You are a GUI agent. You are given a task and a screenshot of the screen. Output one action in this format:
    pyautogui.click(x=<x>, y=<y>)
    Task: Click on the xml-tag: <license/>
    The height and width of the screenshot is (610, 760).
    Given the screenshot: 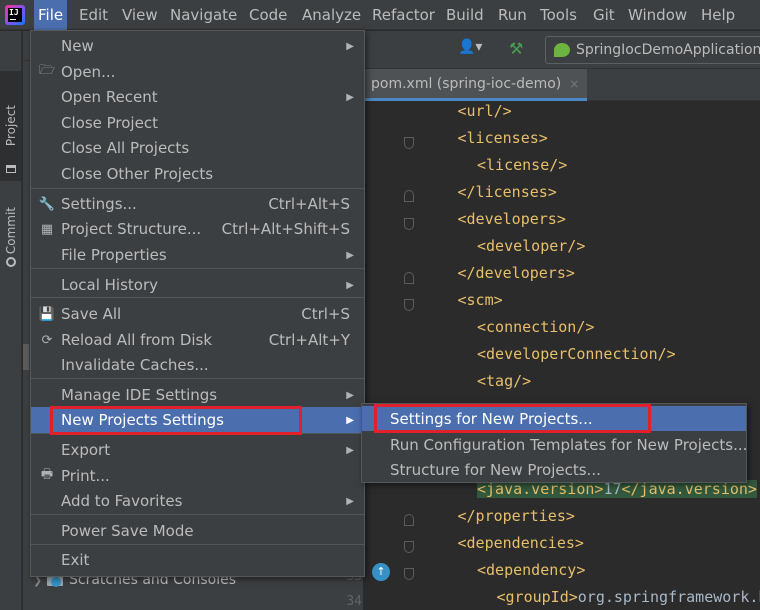 What is the action you would take?
    pyautogui.click(x=522, y=165)
    